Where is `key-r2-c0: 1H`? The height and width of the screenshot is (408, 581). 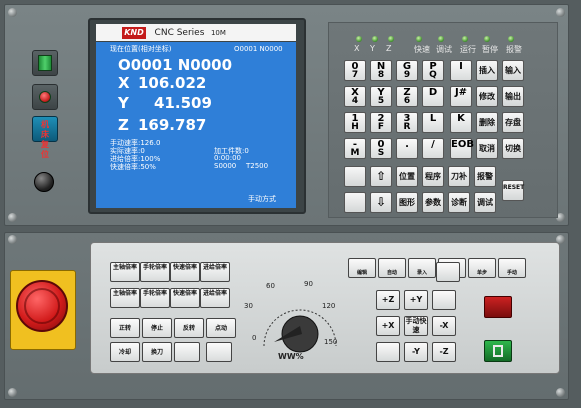 key-r2-c0: 1H is located at coordinates (355, 122).